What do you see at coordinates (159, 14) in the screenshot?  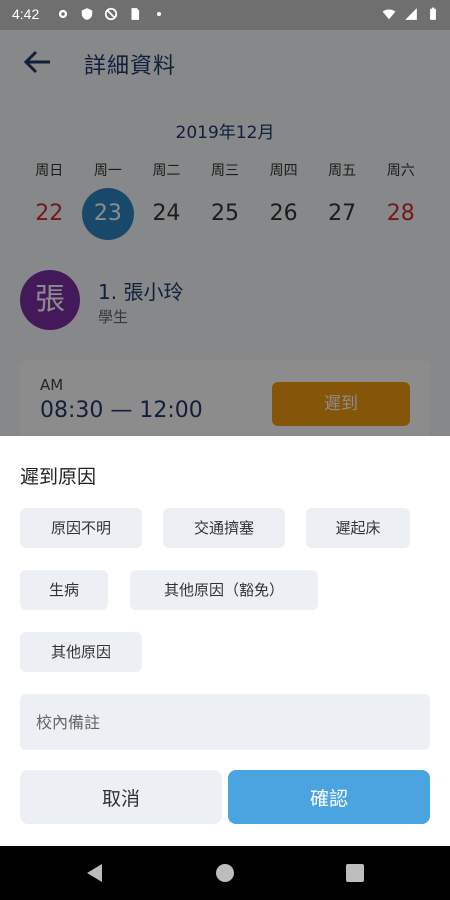 I see `dot-icon` at bounding box center [159, 14].